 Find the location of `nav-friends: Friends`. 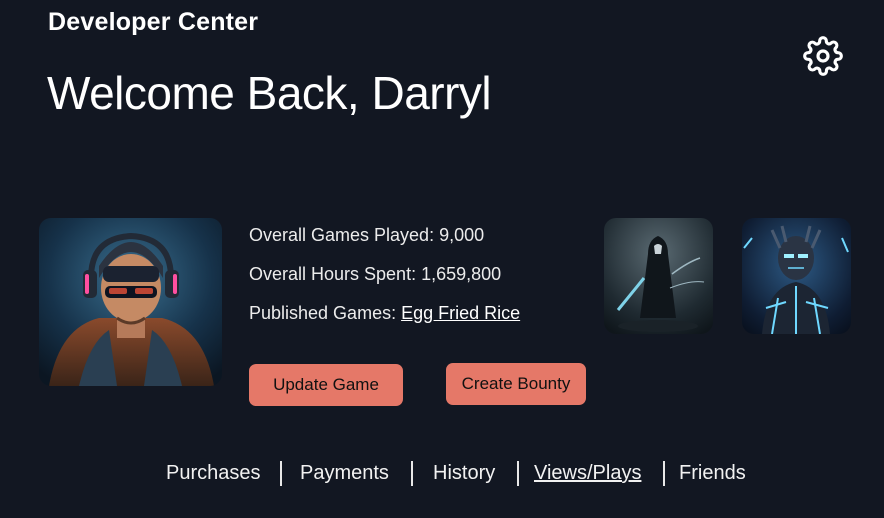

nav-friends: Friends is located at coordinates (712, 473).